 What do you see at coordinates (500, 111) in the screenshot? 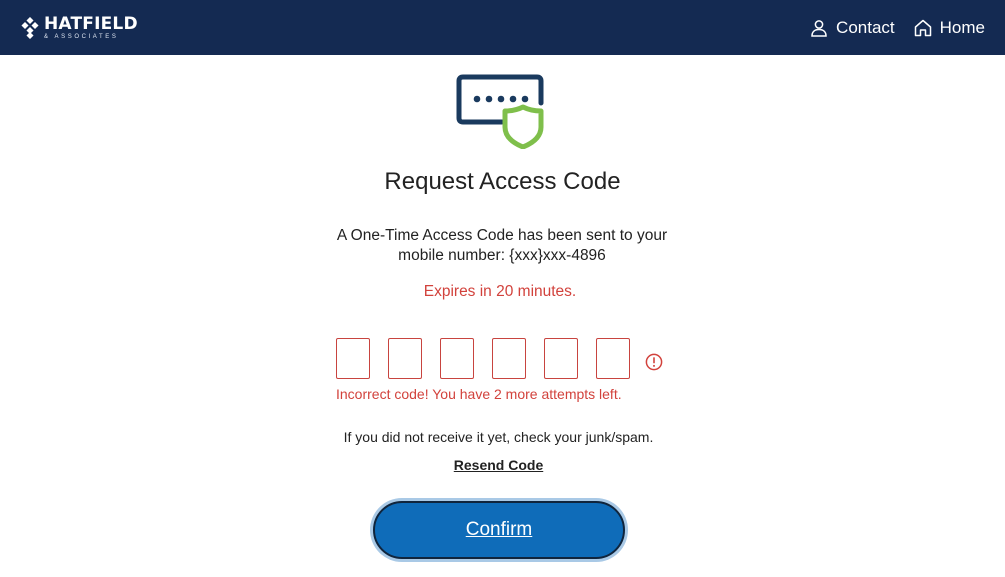
I see `password-shield-icon` at bounding box center [500, 111].